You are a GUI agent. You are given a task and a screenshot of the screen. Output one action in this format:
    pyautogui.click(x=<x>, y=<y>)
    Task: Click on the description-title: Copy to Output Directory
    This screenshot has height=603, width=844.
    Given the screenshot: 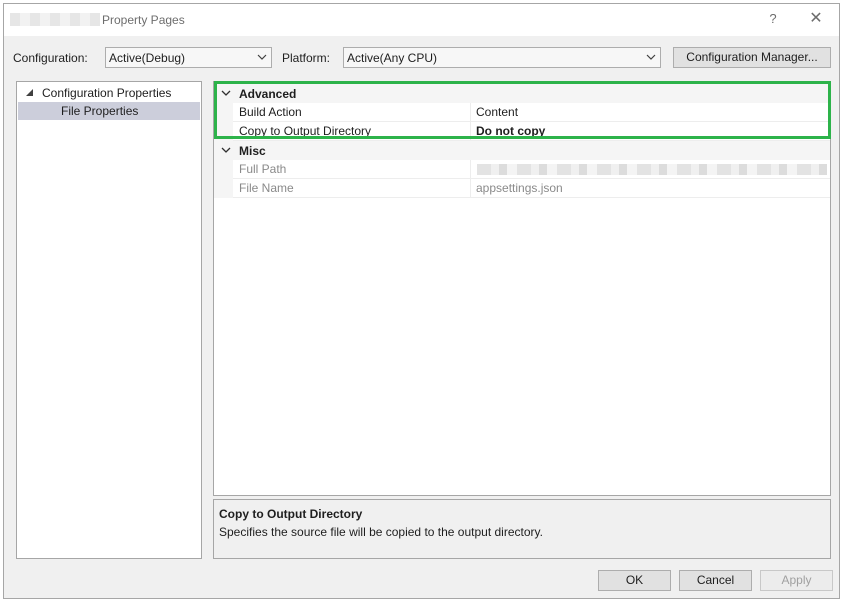 What is the action you would take?
    pyautogui.click(x=291, y=514)
    